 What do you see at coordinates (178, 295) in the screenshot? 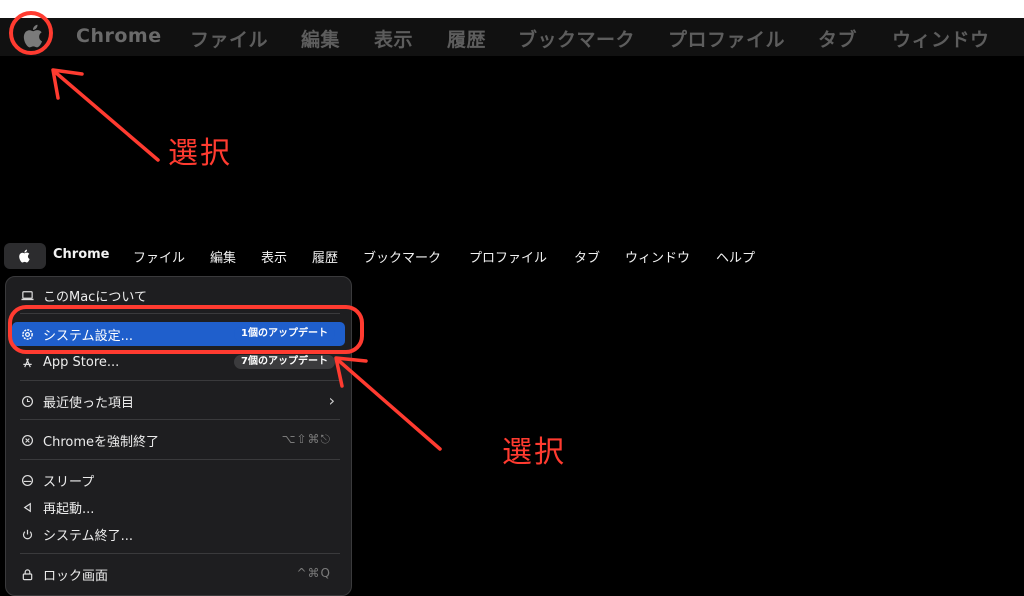
I see `menu-item-about-this-mac: このMacについて` at bounding box center [178, 295].